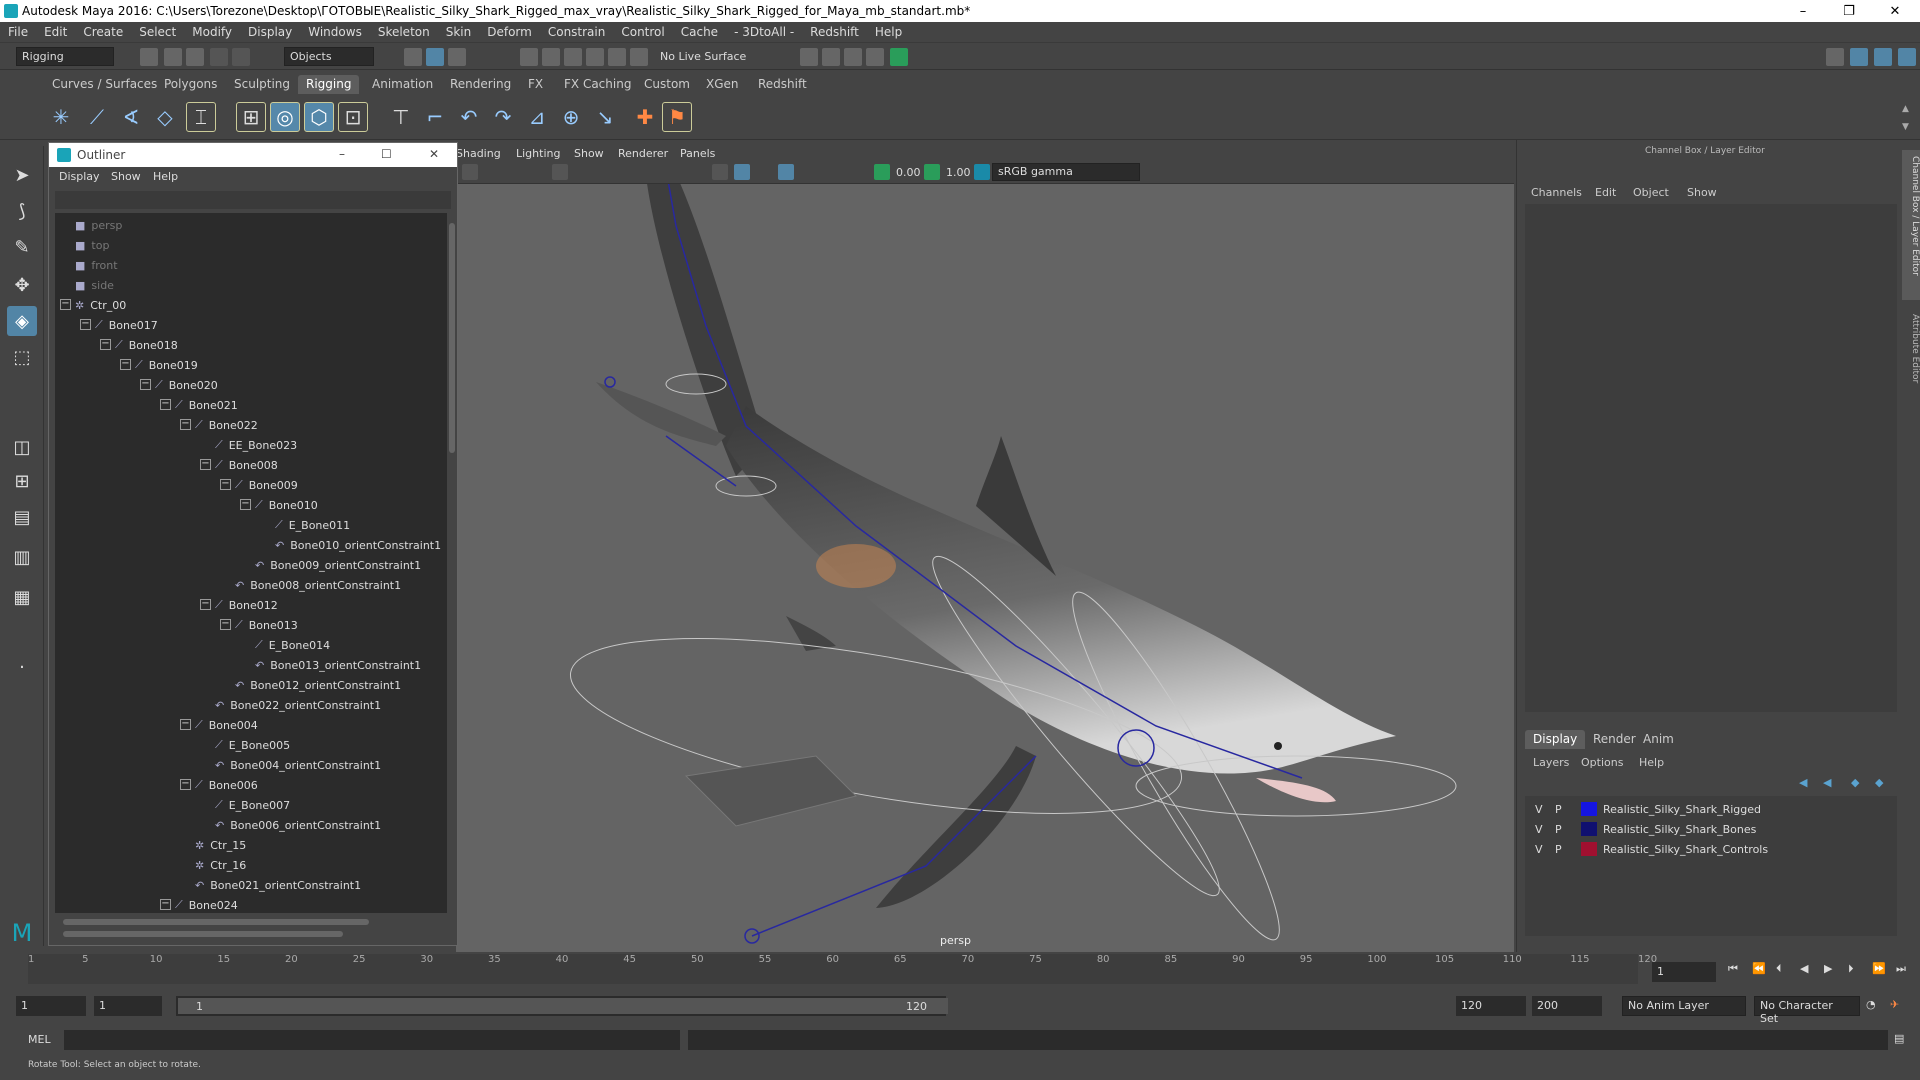  I want to click on channelbox-menu-channels: Channels, so click(1556, 192).